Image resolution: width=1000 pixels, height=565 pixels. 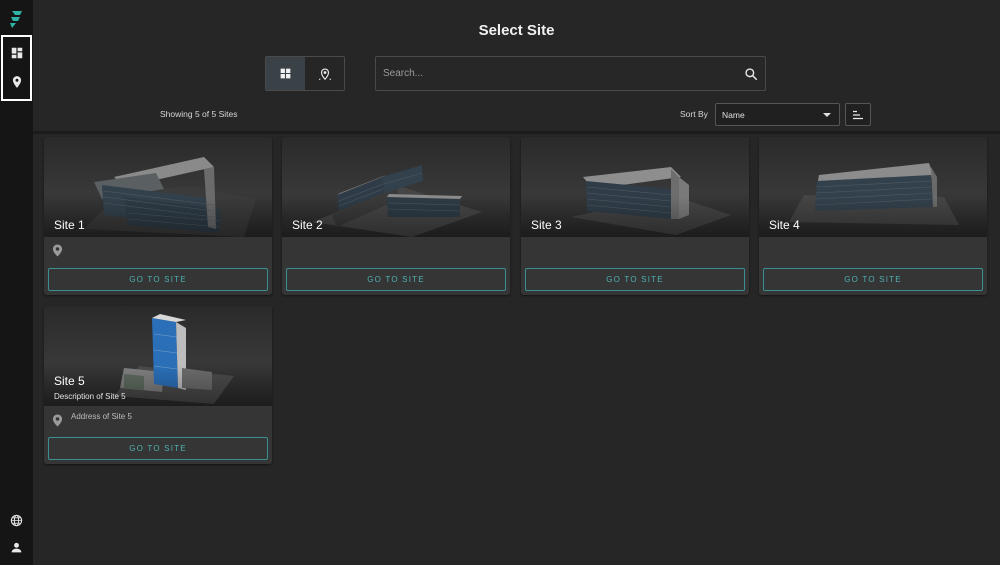 I want to click on search-input, so click(x=553, y=73).